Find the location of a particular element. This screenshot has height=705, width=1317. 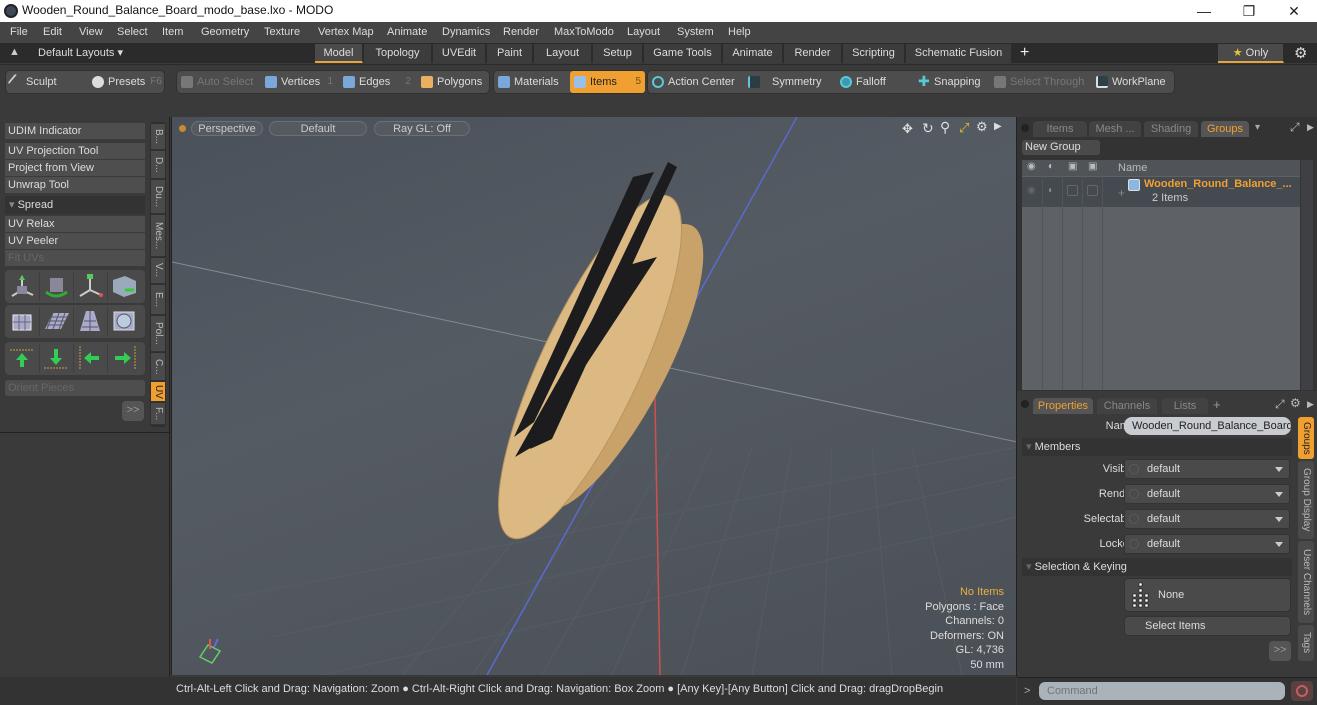

menu-dynamics: Dynamics is located at coordinates (466, 32).